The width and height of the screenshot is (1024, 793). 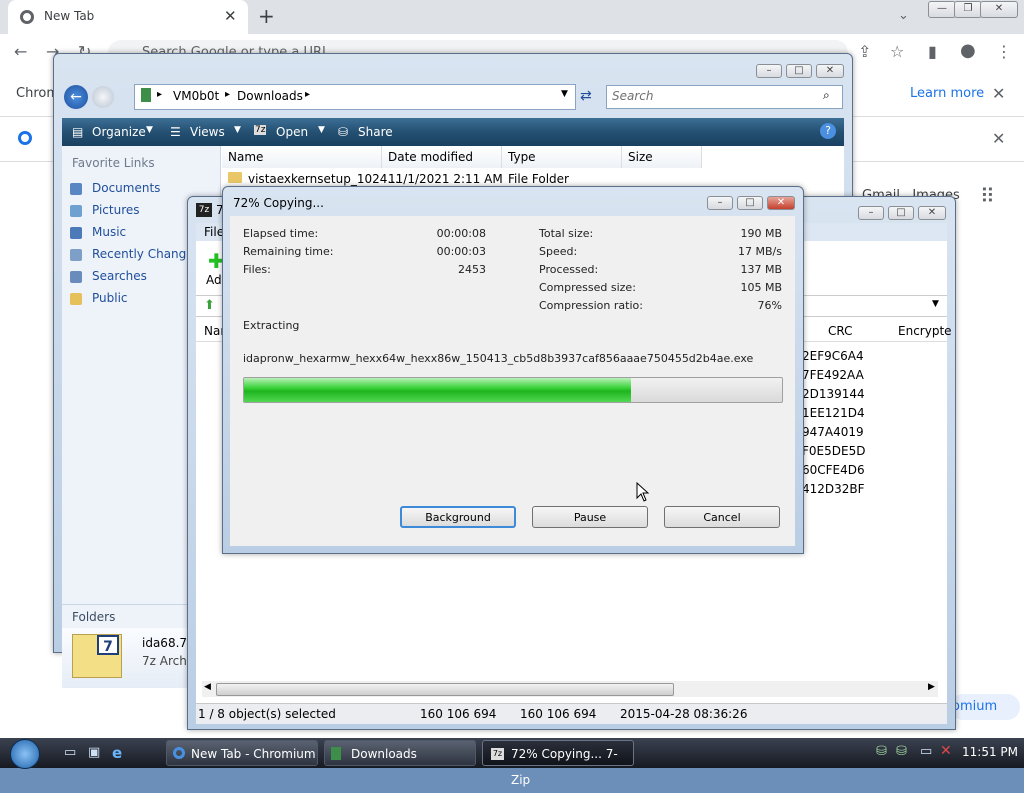 What do you see at coordinates (871, 213) in the screenshot?
I see `7zip-minimize-button: –` at bounding box center [871, 213].